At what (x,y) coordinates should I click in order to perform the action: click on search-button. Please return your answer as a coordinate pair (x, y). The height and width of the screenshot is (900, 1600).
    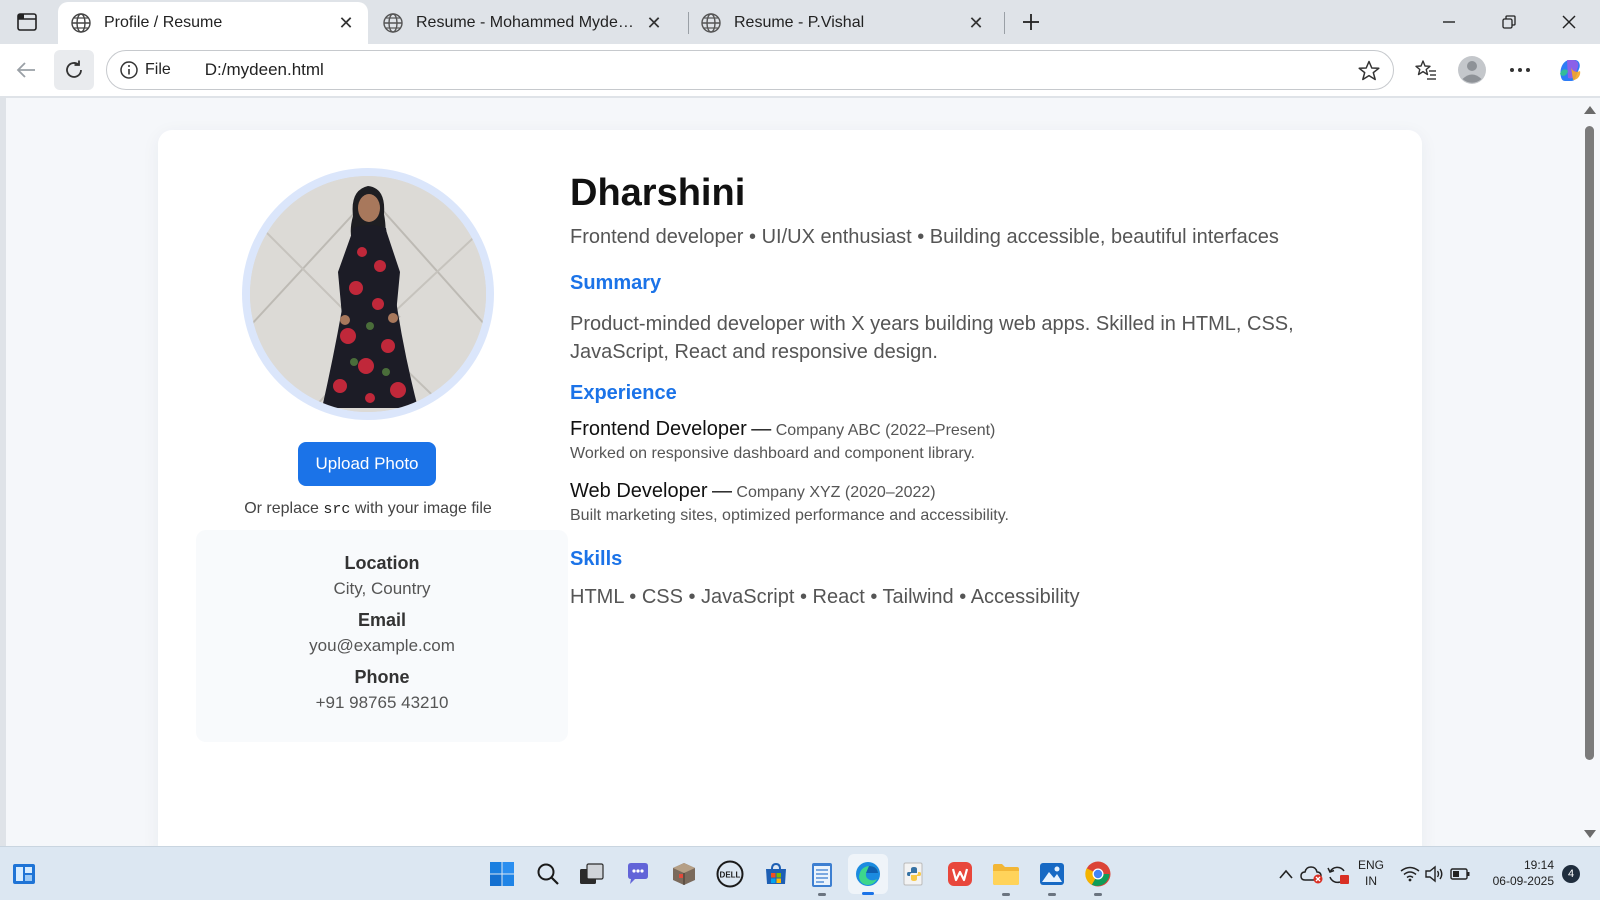
    Looking at the image, I should click on (548, 874).